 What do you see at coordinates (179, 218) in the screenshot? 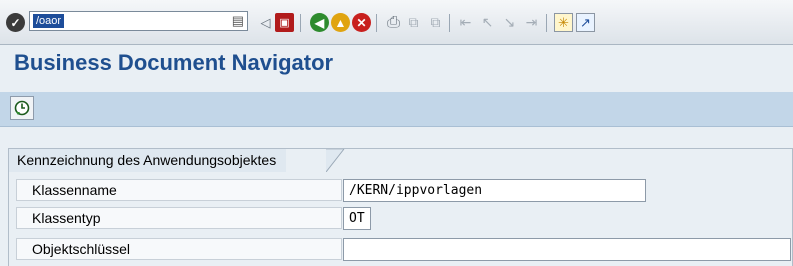
I see `class-type-label: Klassentyp` at bounding box center [179, 218].